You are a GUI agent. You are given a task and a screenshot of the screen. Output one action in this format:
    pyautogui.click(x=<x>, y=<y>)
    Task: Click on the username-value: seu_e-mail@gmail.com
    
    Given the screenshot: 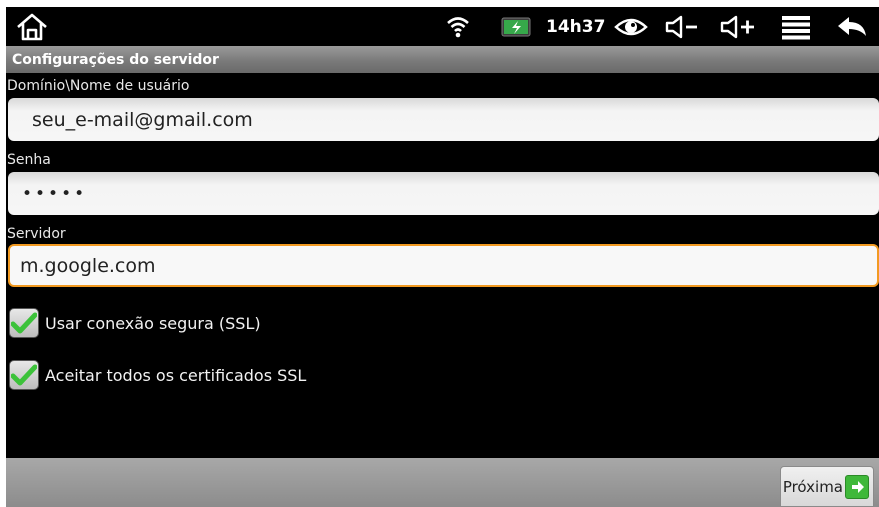 What is the action you would take?
    pyautogui.click(x=142, y=119)
    